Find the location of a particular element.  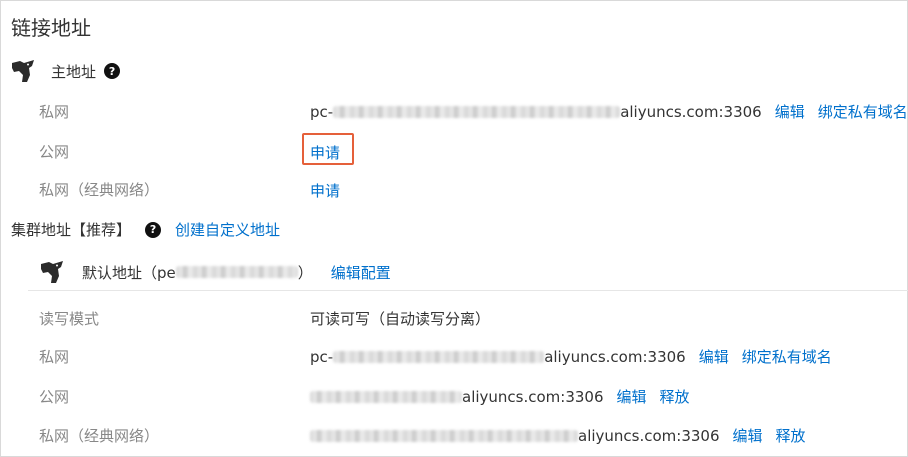

page-title: 链接地址 is located at coordinates (51, 28).